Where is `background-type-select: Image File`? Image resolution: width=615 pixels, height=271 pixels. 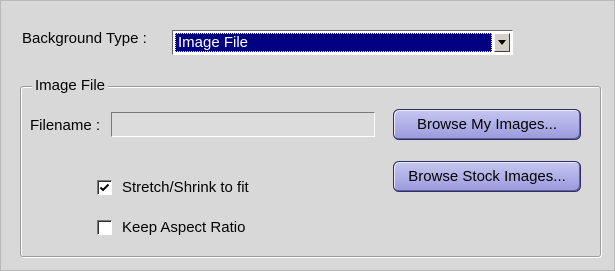
background-type-select: Image File is located at coordinates (342, 42).